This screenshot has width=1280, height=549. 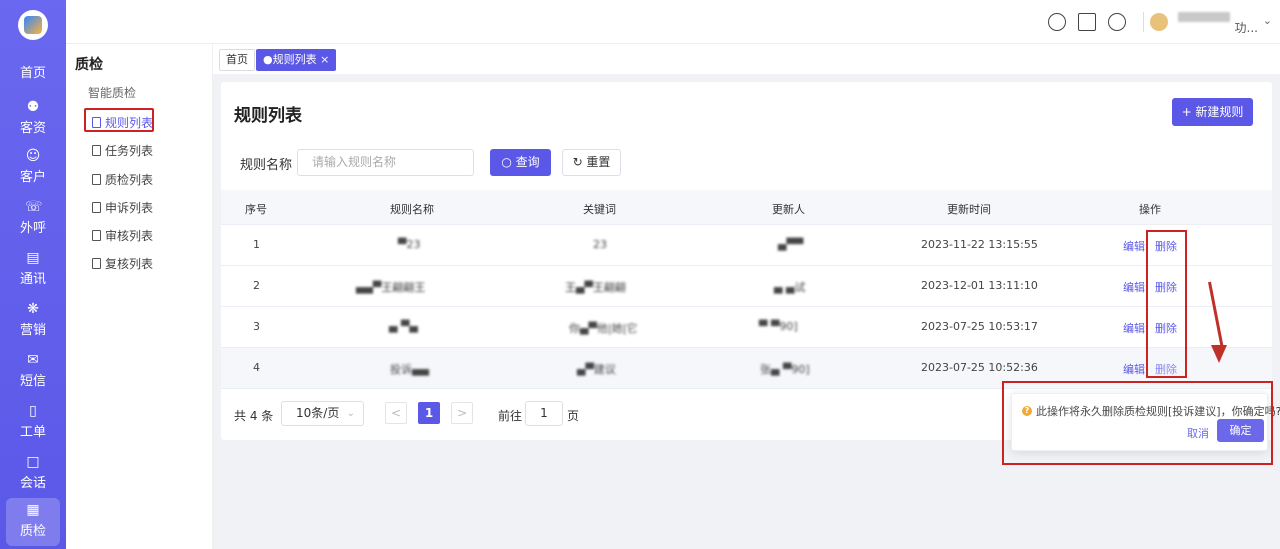 I want to click on new-rule-button: + 新建规则, so click(x=1212, y=112).